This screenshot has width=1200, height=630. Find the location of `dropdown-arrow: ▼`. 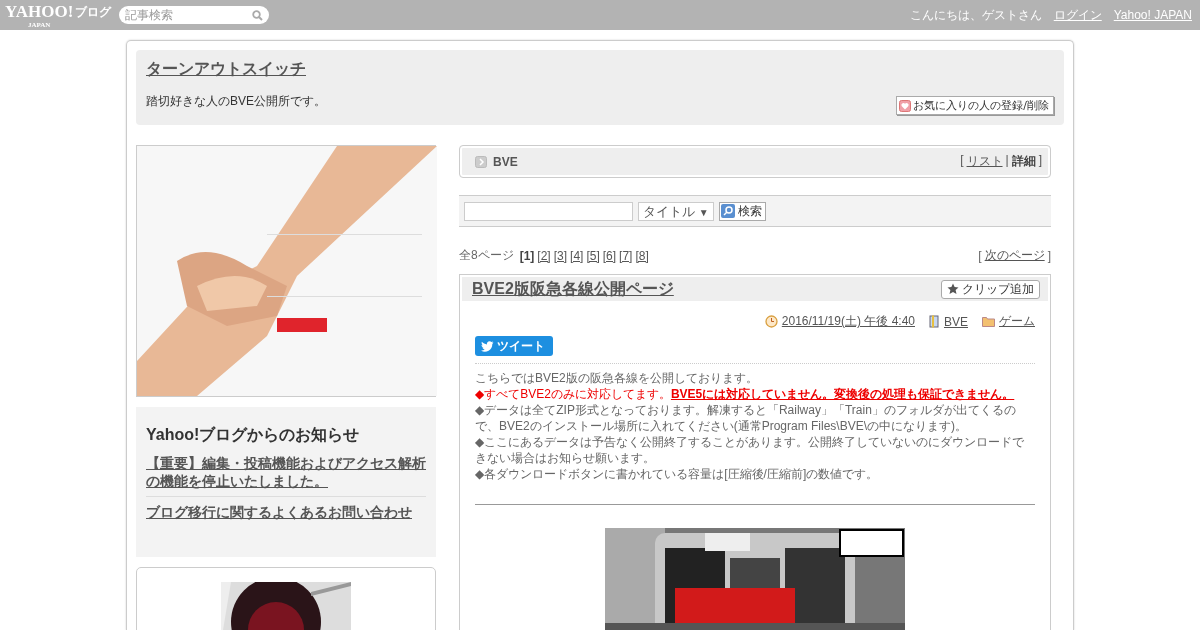

dropdown-arrow: ▼ is located at coordinates (703, 212).